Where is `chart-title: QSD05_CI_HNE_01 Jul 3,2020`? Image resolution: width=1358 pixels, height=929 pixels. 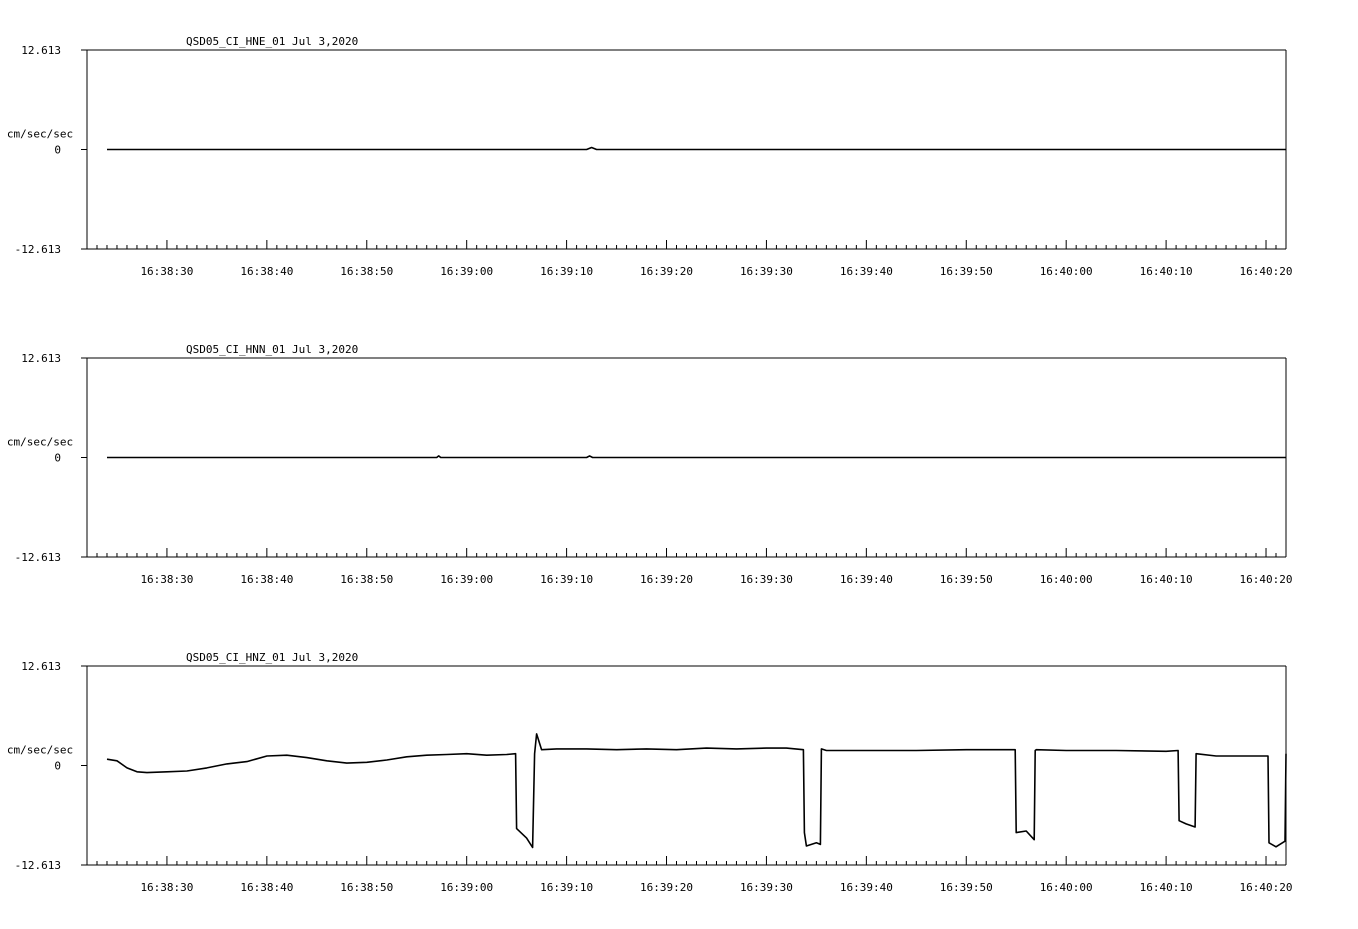 chart-title: QSD05_CI_HNE_01 Jul 3,2020 is located at coordinates (272, 41).